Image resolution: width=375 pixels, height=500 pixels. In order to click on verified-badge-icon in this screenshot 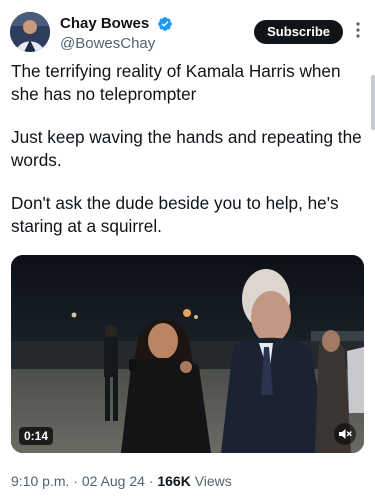, I will do `click(165, 24)`.